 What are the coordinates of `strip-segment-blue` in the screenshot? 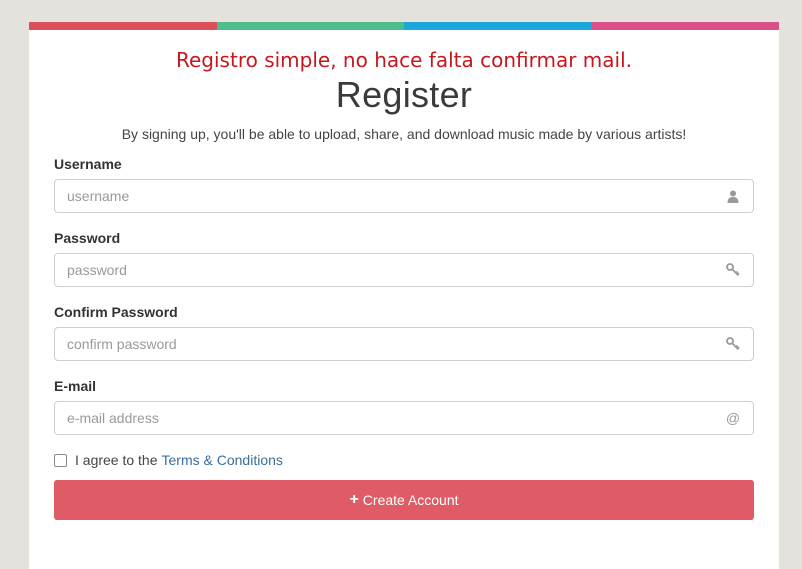 It's located at (498, 26).